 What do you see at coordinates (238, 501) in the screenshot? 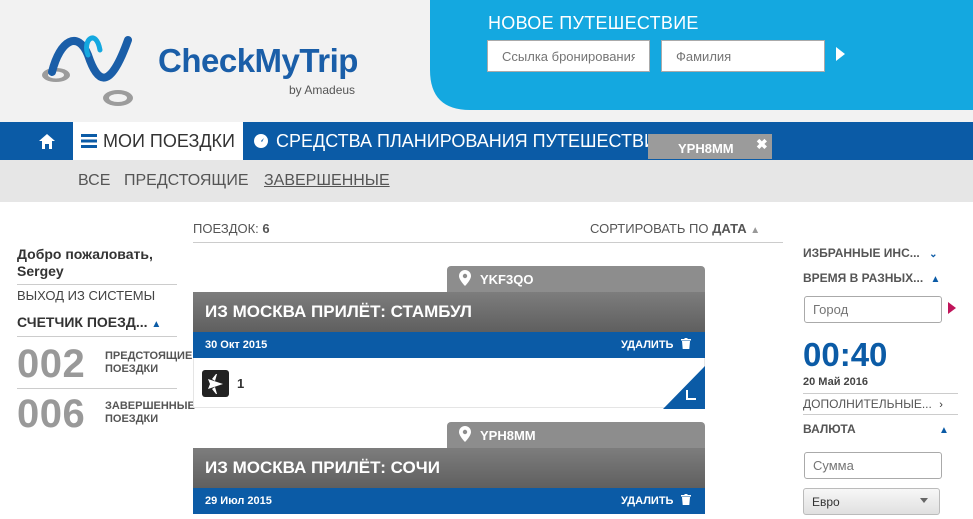
I see `trip-date: 29 Июл 2015` at bounding box center [238, 501].